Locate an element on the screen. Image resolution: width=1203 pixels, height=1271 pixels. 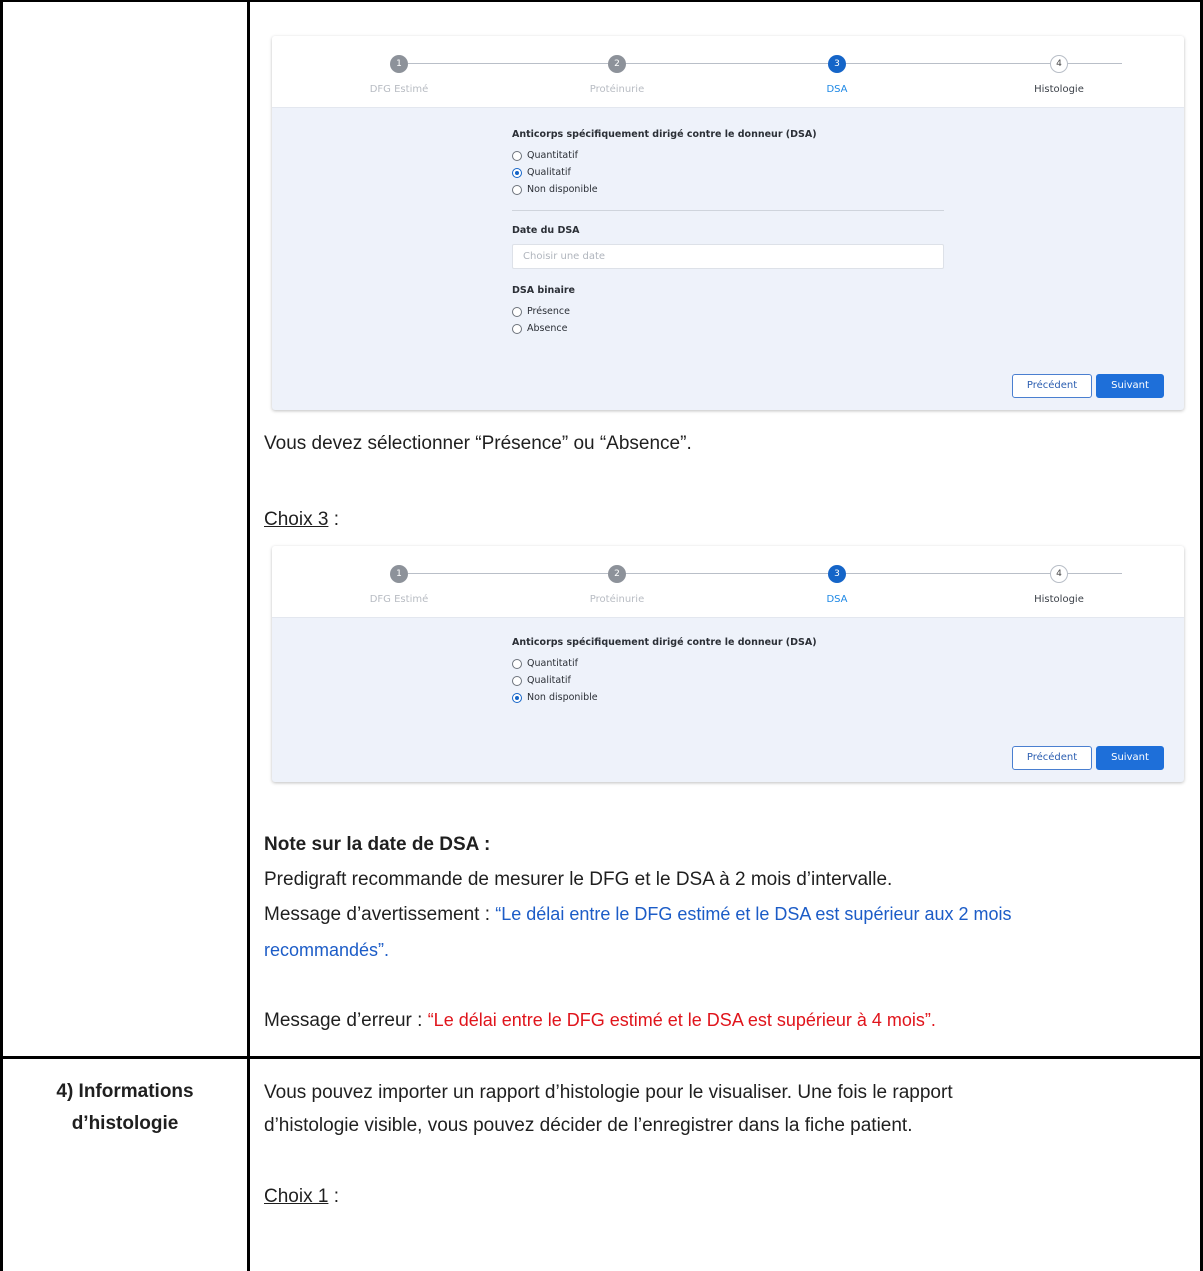
choice-3-suffix: : is located at coordinates (333, 519).